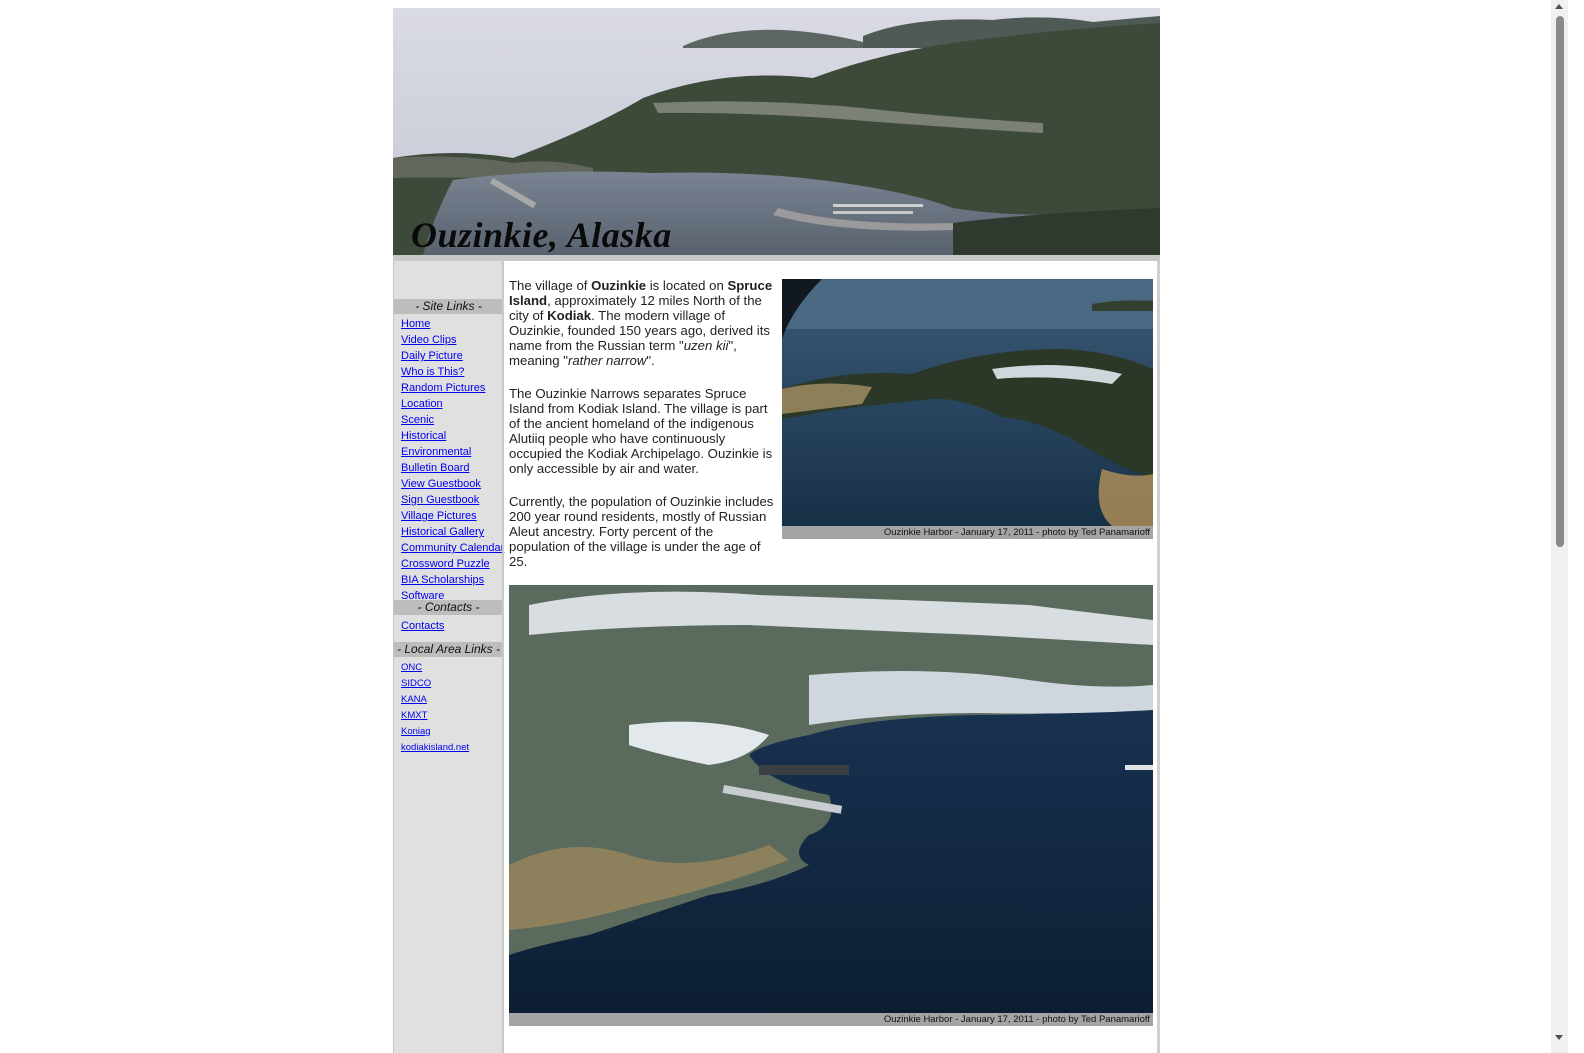 Image resolution: width=1584 pixels, height=1053 pixels. What do you see at coordinates (432, 356) in the screenshot?
I see `nav-link-daily-picture: Daily Picture` at bounding box center [432, 356].